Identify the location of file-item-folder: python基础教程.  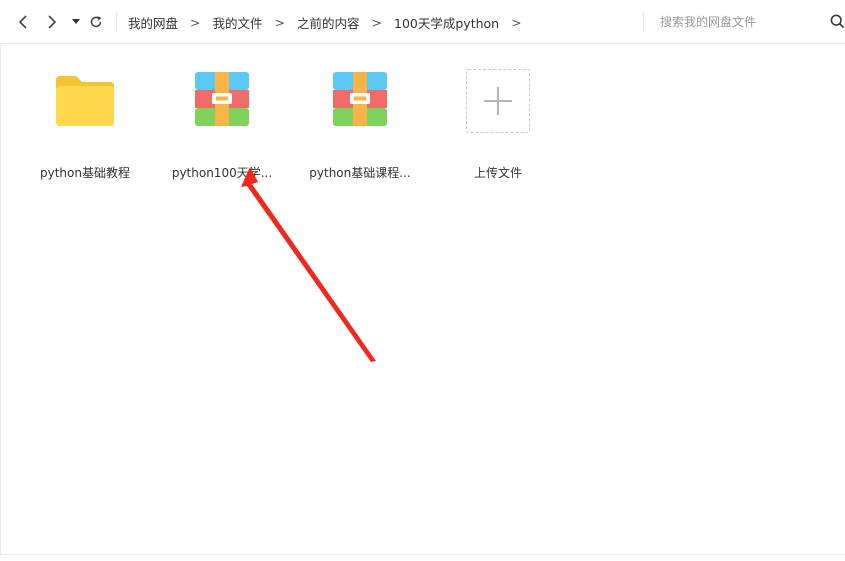
(85, 122).